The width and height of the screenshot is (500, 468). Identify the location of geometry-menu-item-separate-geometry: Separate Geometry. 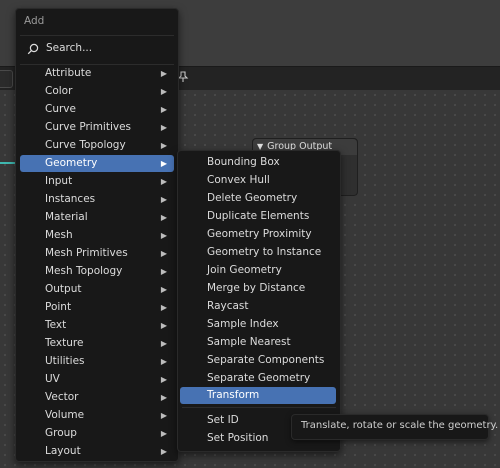
(258, 378).